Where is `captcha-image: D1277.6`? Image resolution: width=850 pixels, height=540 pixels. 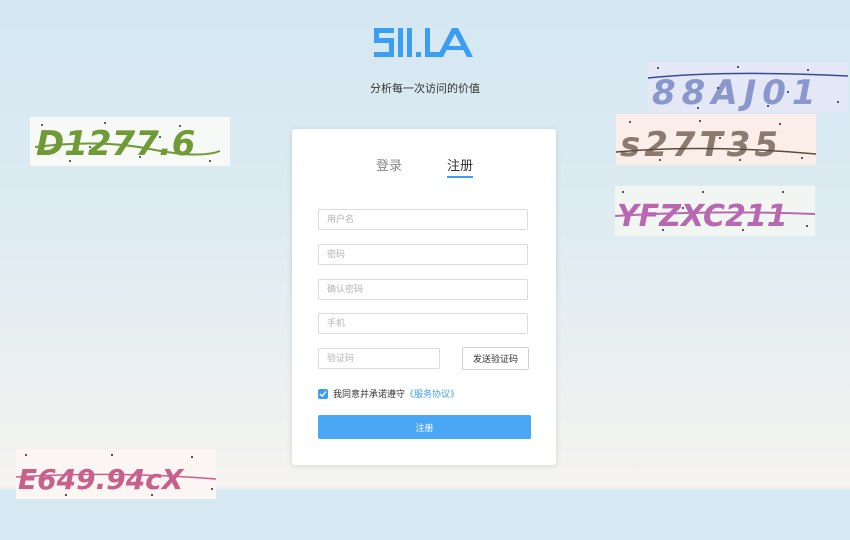
captcha-image: D1277.6 is located at coordinates (130, 141).